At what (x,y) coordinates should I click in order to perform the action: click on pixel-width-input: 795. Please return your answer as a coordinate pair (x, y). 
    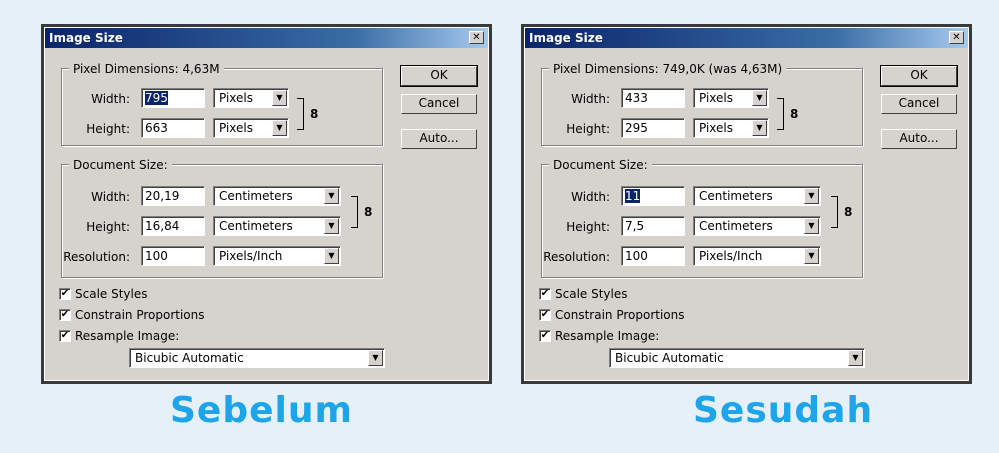
    Looking at the image, I should click on (173, 98).